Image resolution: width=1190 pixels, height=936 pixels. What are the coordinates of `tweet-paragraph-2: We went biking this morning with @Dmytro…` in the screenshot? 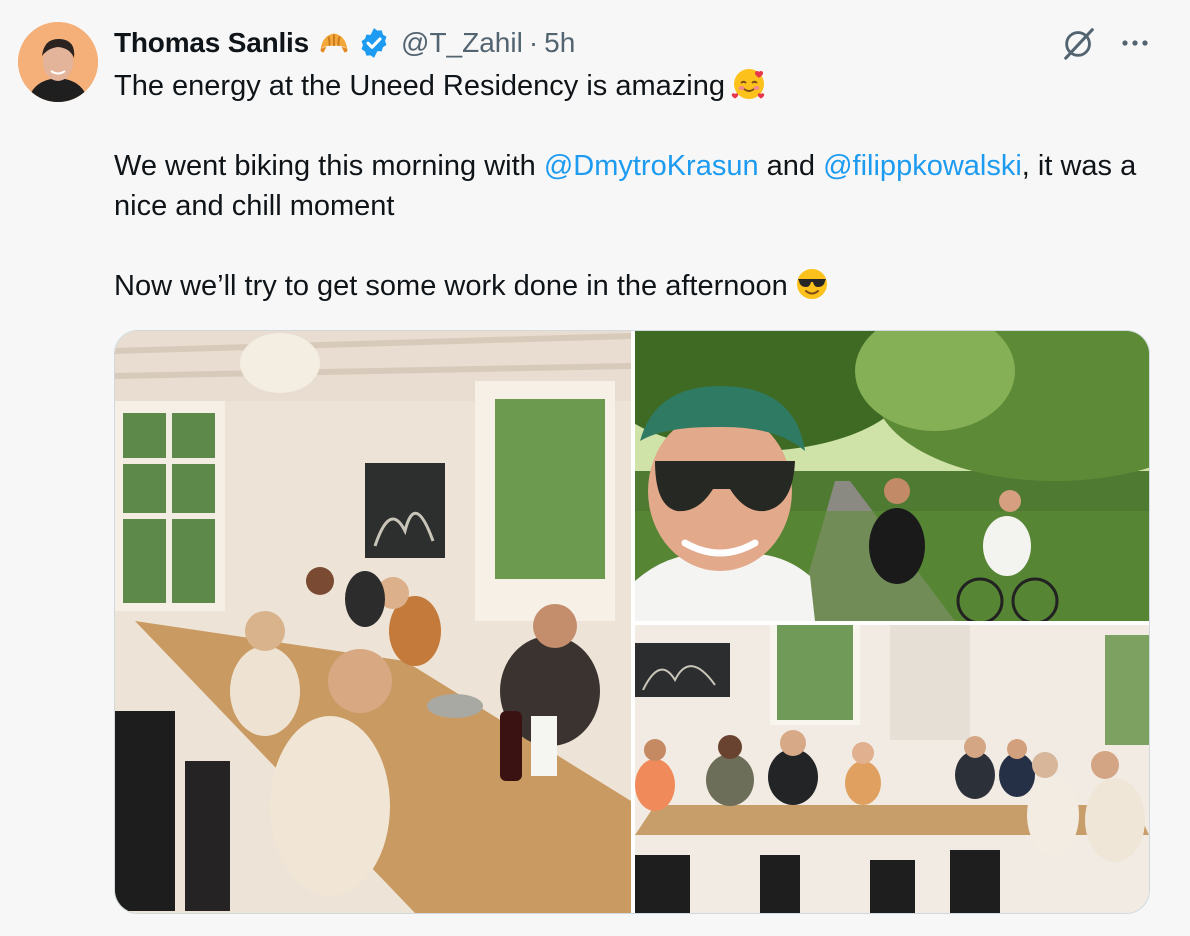 It's located at (634, 186).